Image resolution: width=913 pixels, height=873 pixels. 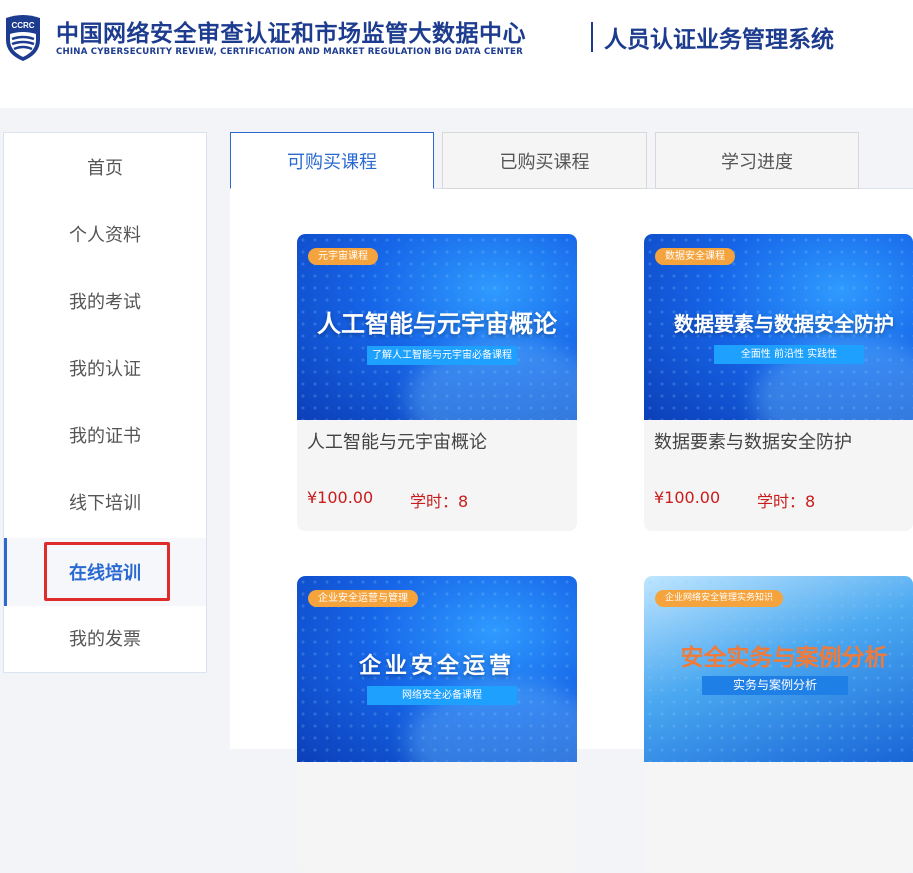 I want to click on course-card: 企业网络安全管理实务知识 安全实务与案例分析 实务与案例分析, so click(x=778, y=724).